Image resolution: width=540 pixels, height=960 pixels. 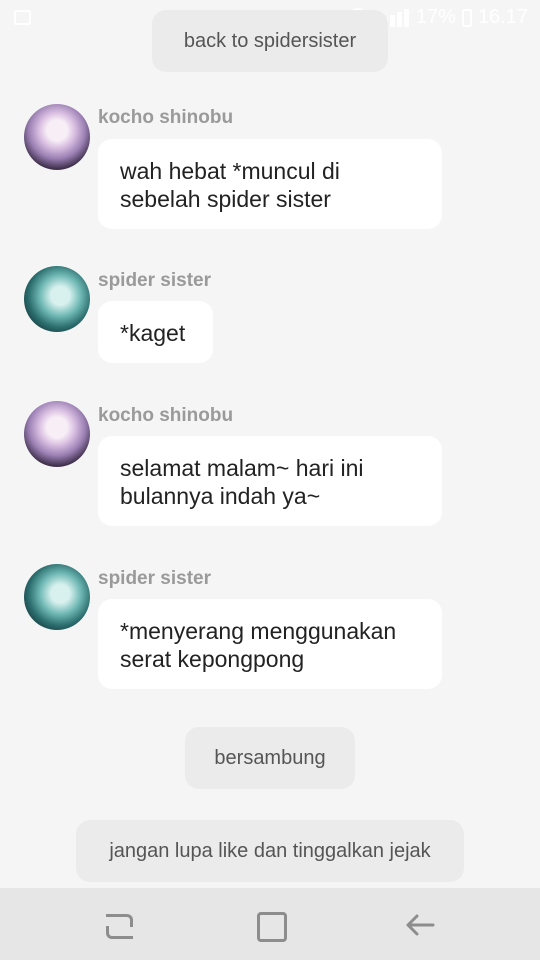 What do you see at coordinates (22, 17) in the screenshot?
I see `image-notification-icon` at bounding box center [22, 17].